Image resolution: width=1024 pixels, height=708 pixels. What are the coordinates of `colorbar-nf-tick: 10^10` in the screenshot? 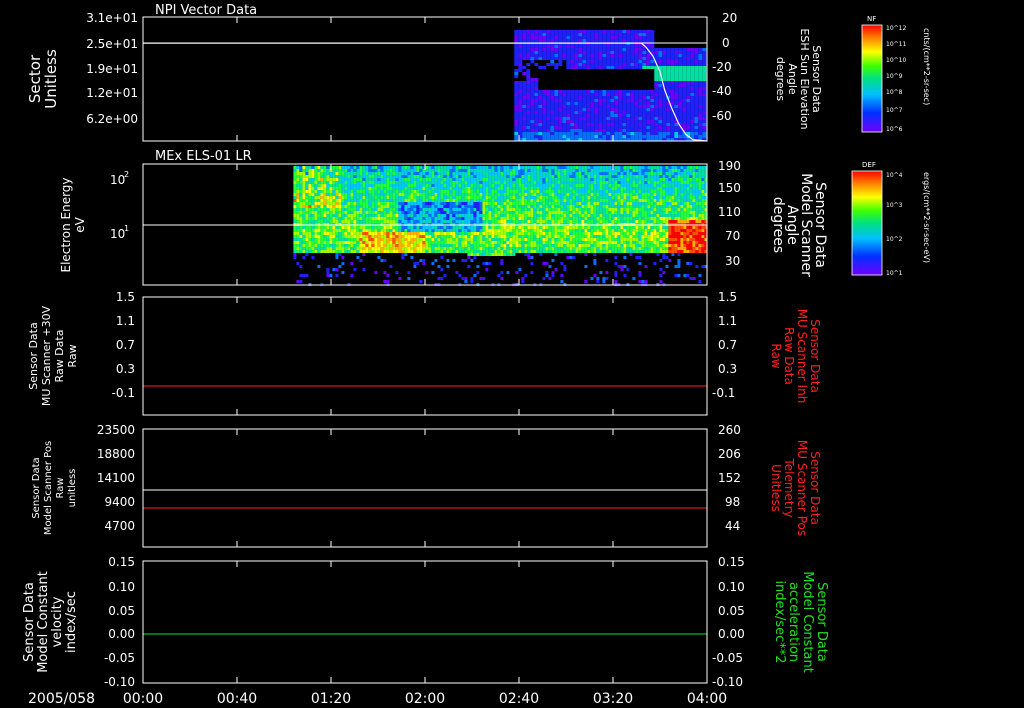 It's located at (896, 60).